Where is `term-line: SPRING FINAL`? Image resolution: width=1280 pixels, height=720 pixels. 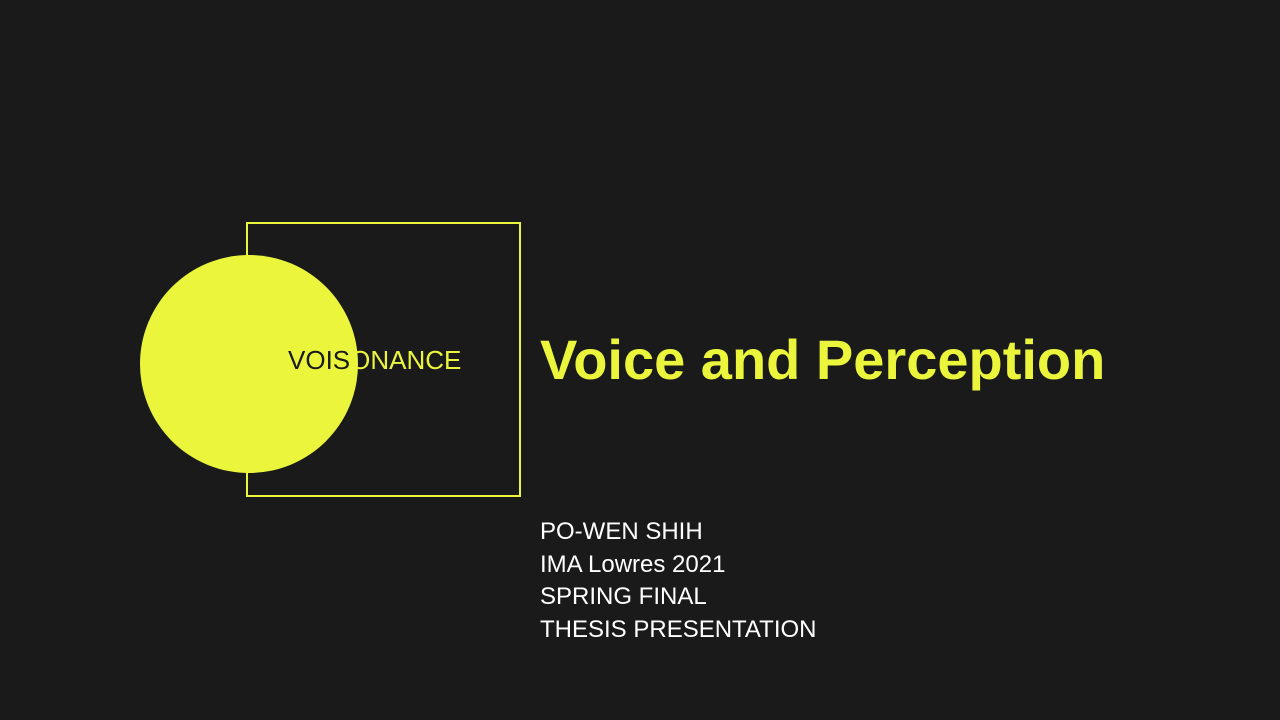 term-line: SPRING FINAL is located at coordinates (623, 596).